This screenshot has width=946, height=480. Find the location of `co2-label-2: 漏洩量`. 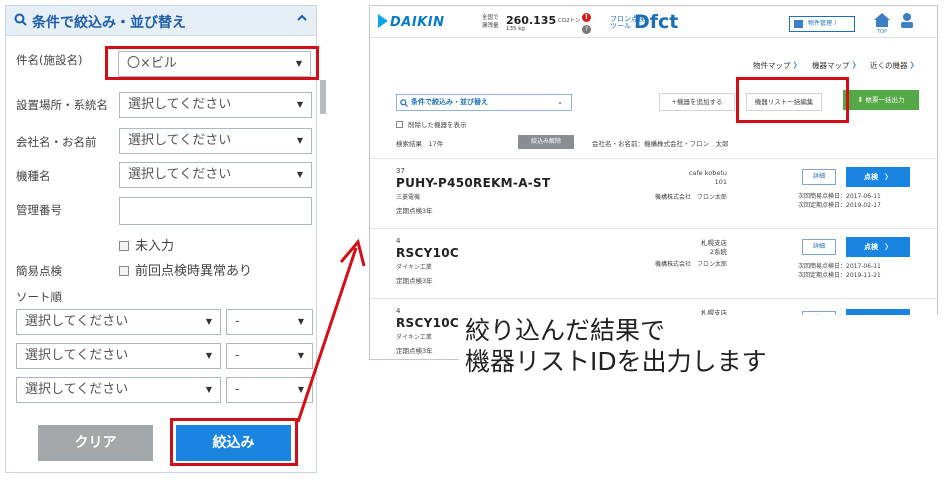

co2-label-2: 漏洩量 is located at coordinates (490, 26).